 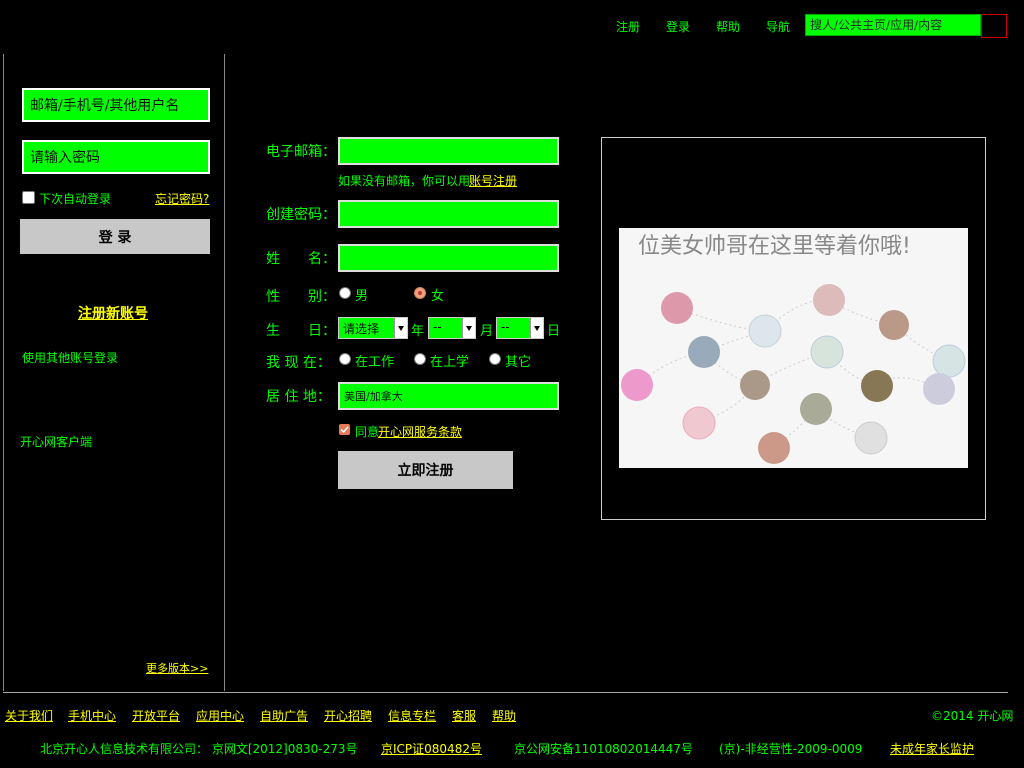 I want to click on license-info: (京)-非经营性-2009-0009, so click(x=791, y=749).